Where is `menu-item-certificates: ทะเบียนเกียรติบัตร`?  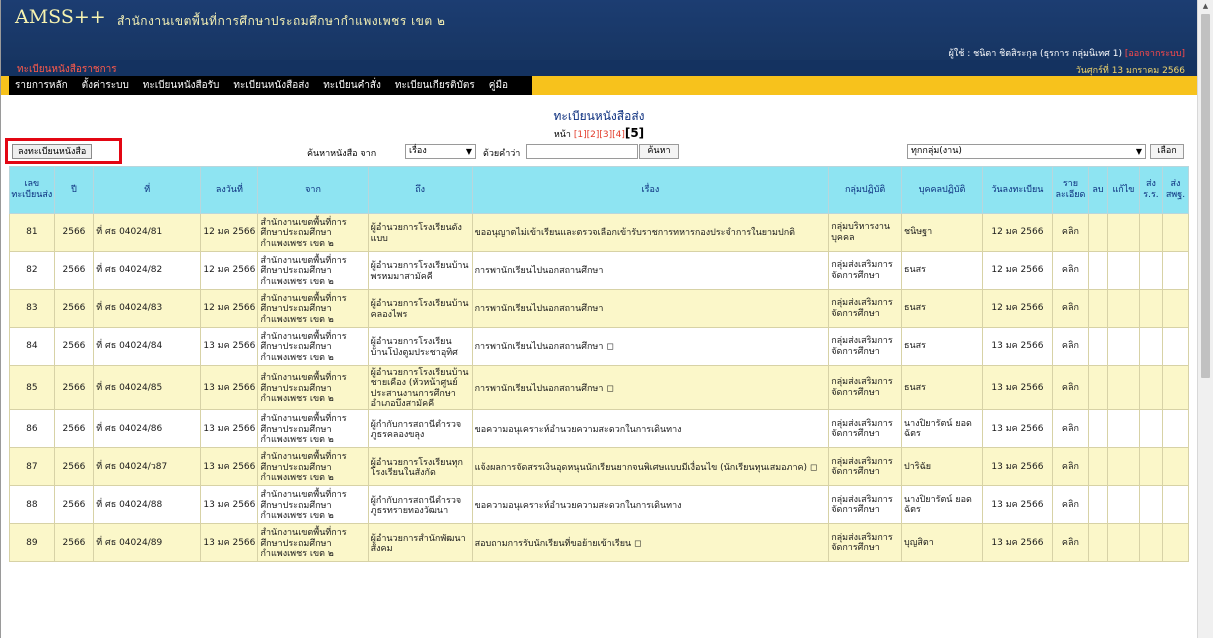
menu-item-certificates: ทะเบียนเกียรติบัตร is located at coordinates (435, 85).